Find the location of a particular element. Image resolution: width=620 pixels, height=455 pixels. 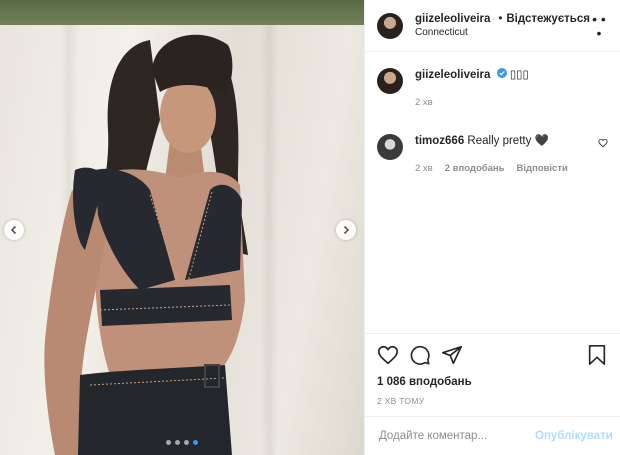

likes-count: 1 086 вподобань is located at coordinates (492, 382).